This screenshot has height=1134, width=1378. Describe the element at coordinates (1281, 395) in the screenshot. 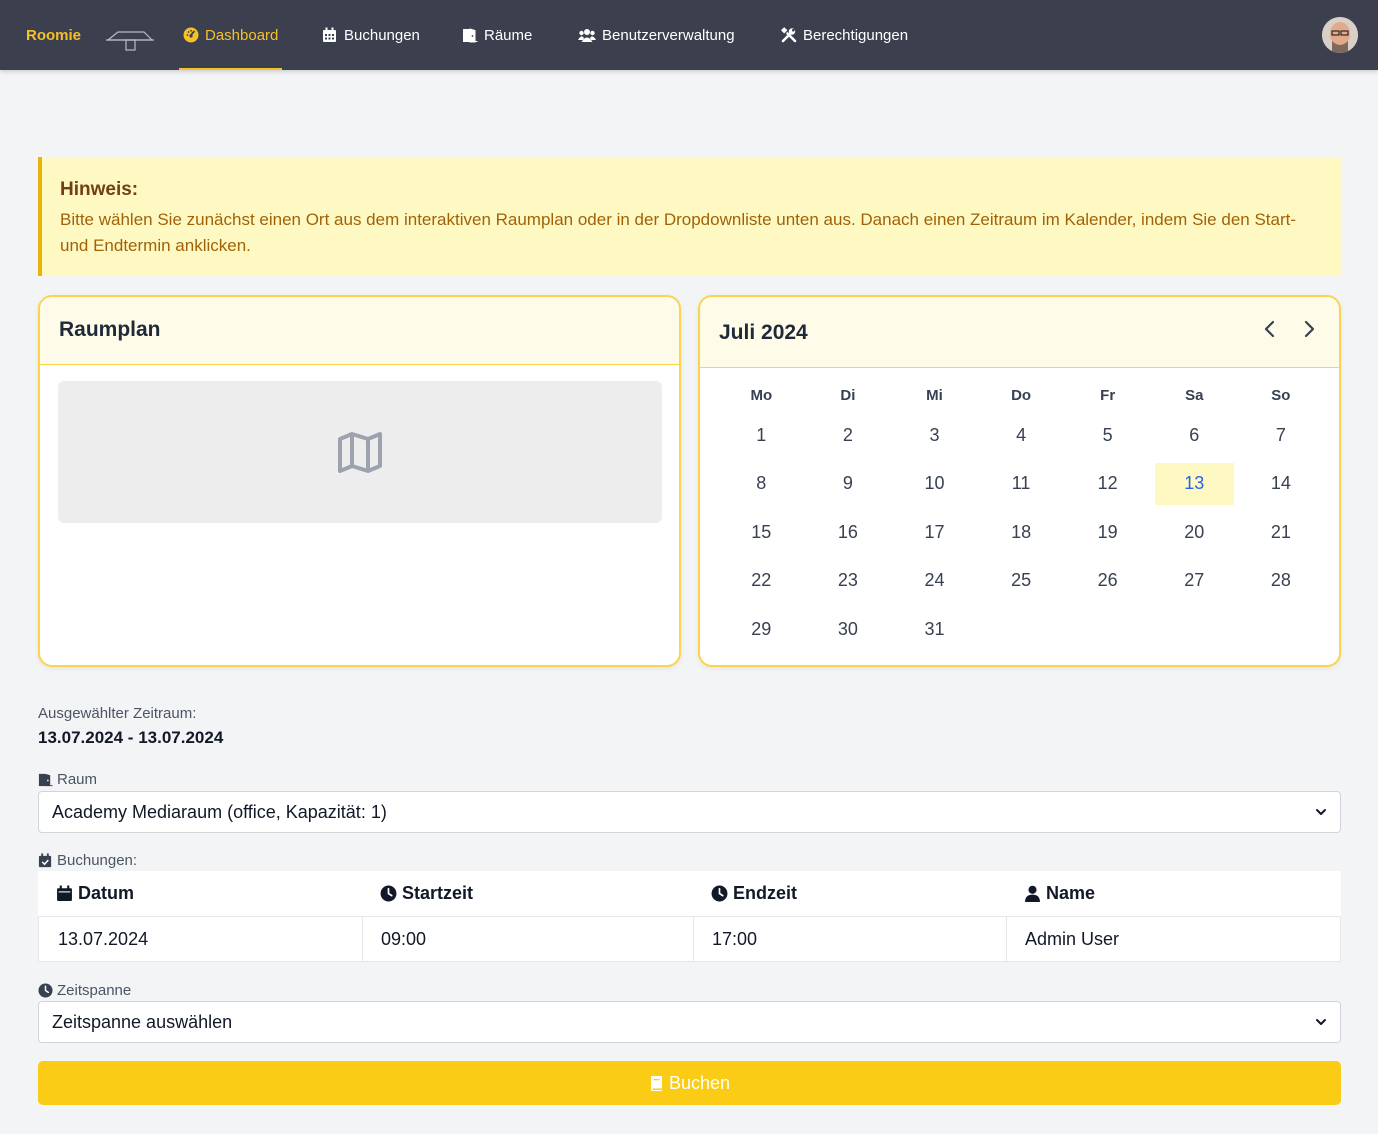

I see `weekday-label: So` at that location.